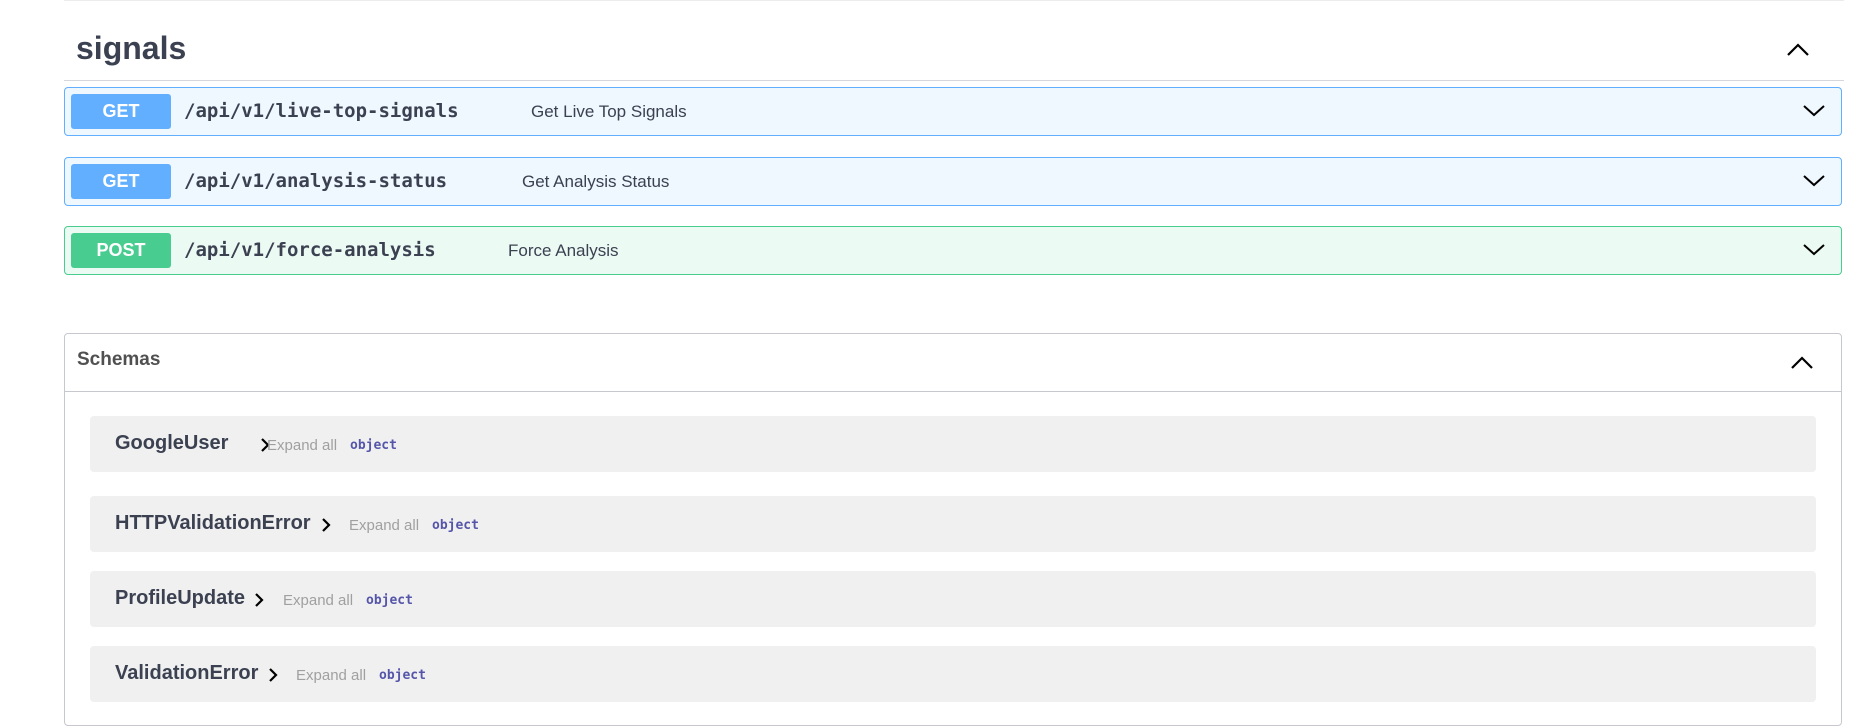 The width and height of the screenshot is (1875, 726). Describe the element at coordinates (954, 0) in the screenshot. I see `divider` at that location.